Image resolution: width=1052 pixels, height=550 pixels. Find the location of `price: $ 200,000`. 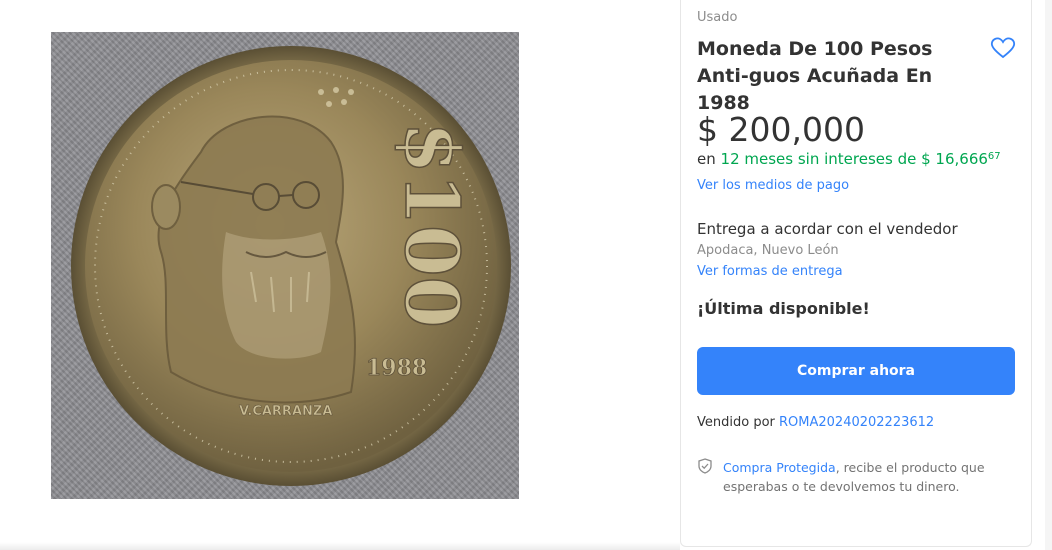

price: $ 200,000 is located at coordinates (781, 129).